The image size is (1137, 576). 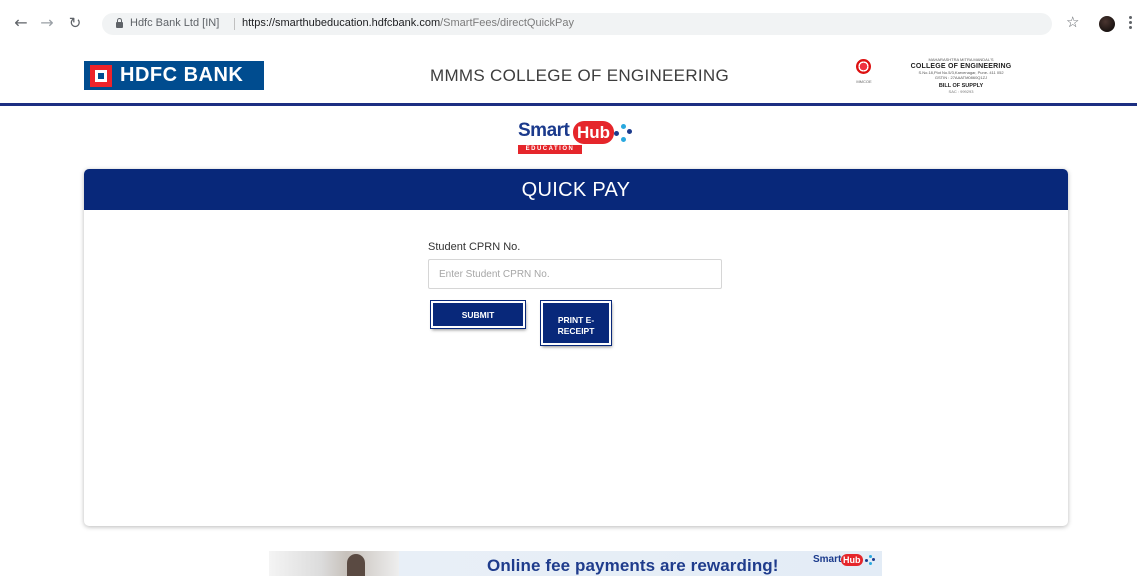 What do you see at coordinates (1072, 22) in the screenshot?
I see `star-icon: ☆` at bounding box center [1072, 22].